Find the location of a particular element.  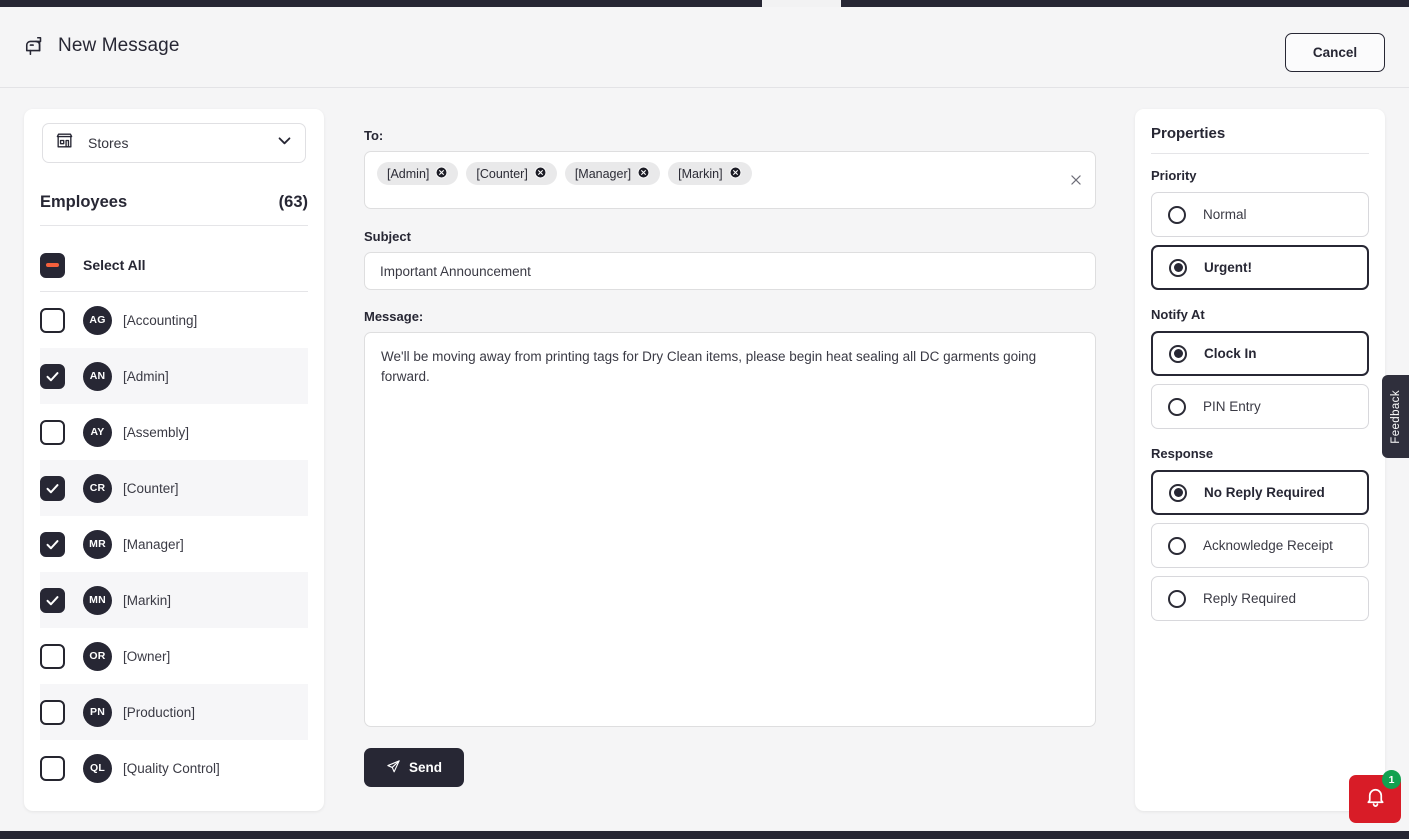

employee-row: MR [Manager] is located at coordinates (174, 544).